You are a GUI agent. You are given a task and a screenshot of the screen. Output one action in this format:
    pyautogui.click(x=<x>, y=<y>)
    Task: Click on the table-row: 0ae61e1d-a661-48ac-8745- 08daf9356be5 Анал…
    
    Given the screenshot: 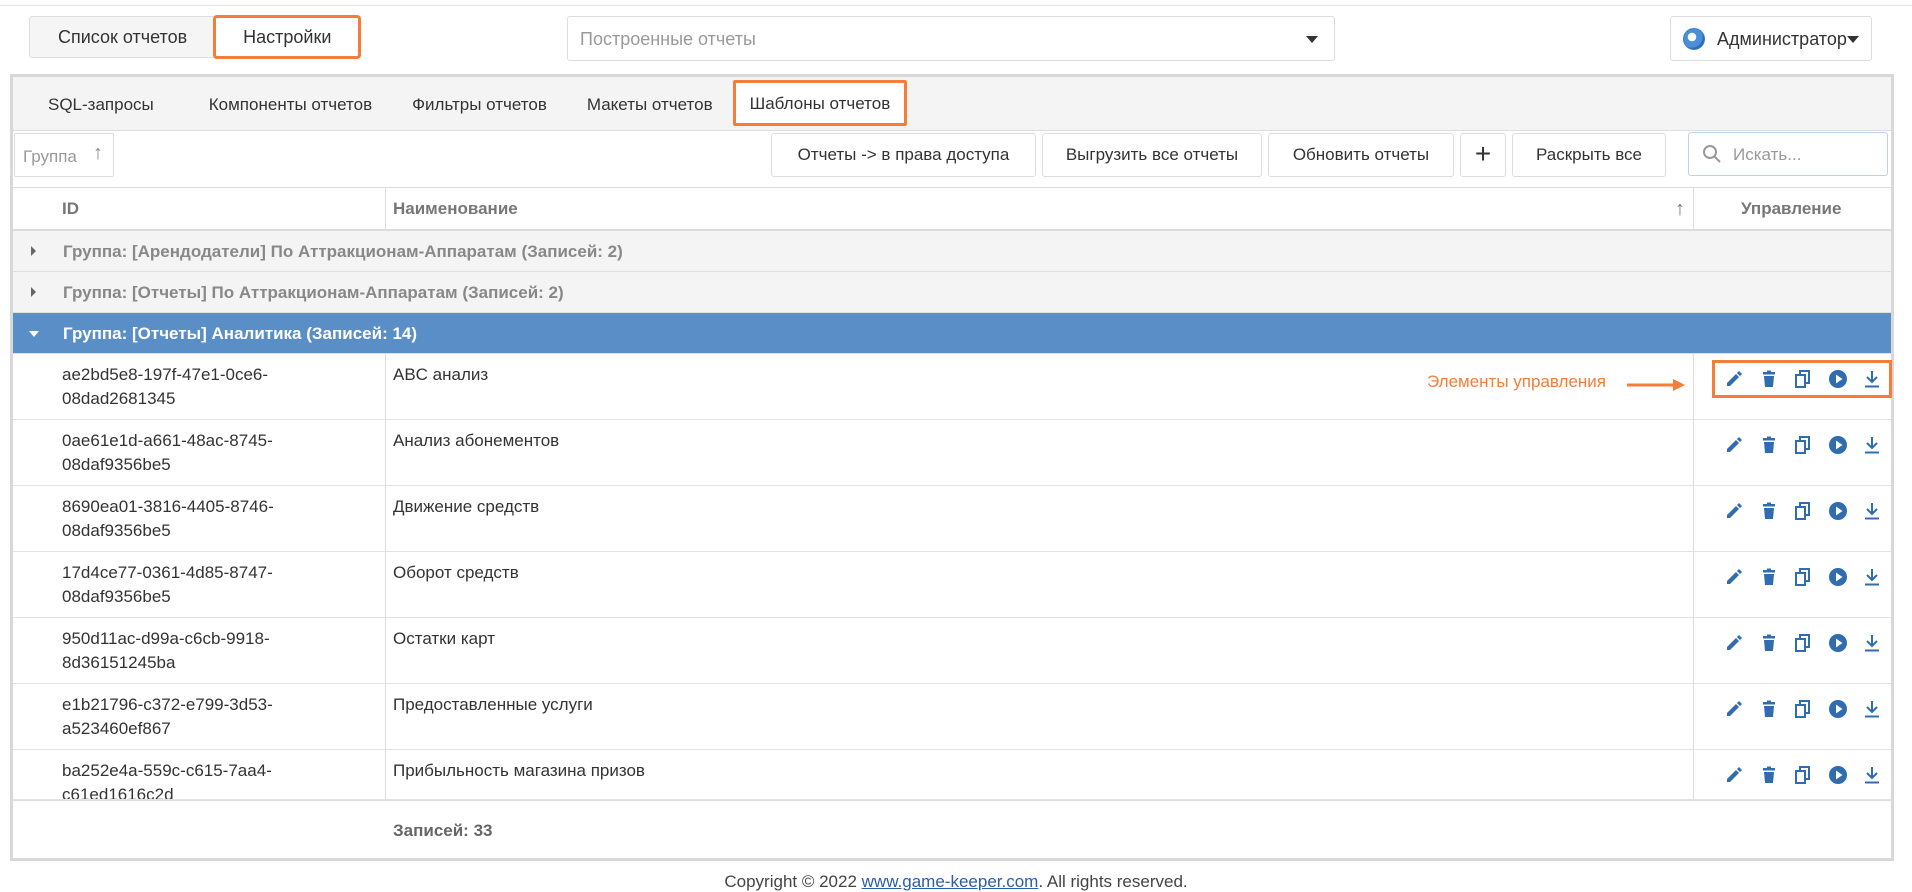 What is the action you would take?
    pyautogui.click(x=952, y=453)
    